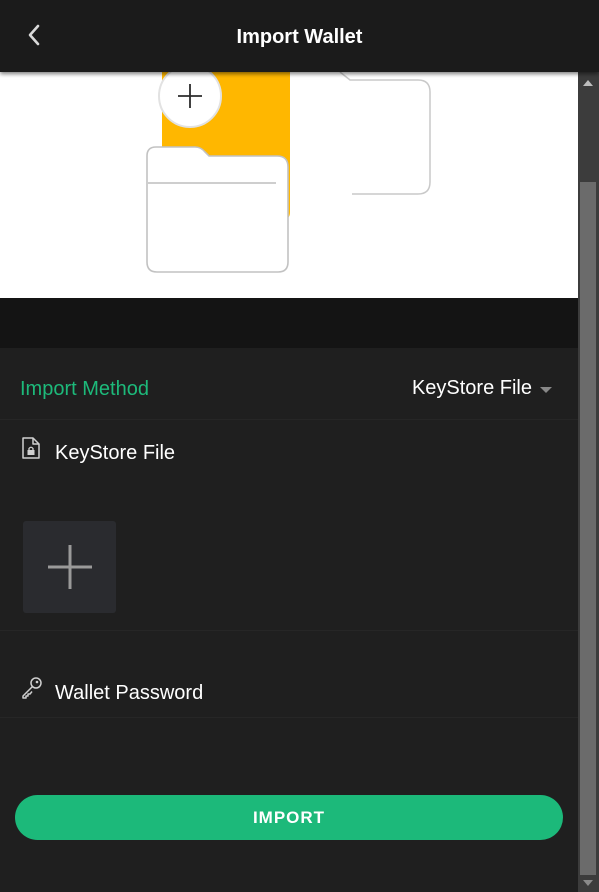 The image size is (599, 892). What do you see at coordinates (115, 453) in the screenshot?
I see `keystore-file-label: KeyStore File` at bounding box center [115, 453].